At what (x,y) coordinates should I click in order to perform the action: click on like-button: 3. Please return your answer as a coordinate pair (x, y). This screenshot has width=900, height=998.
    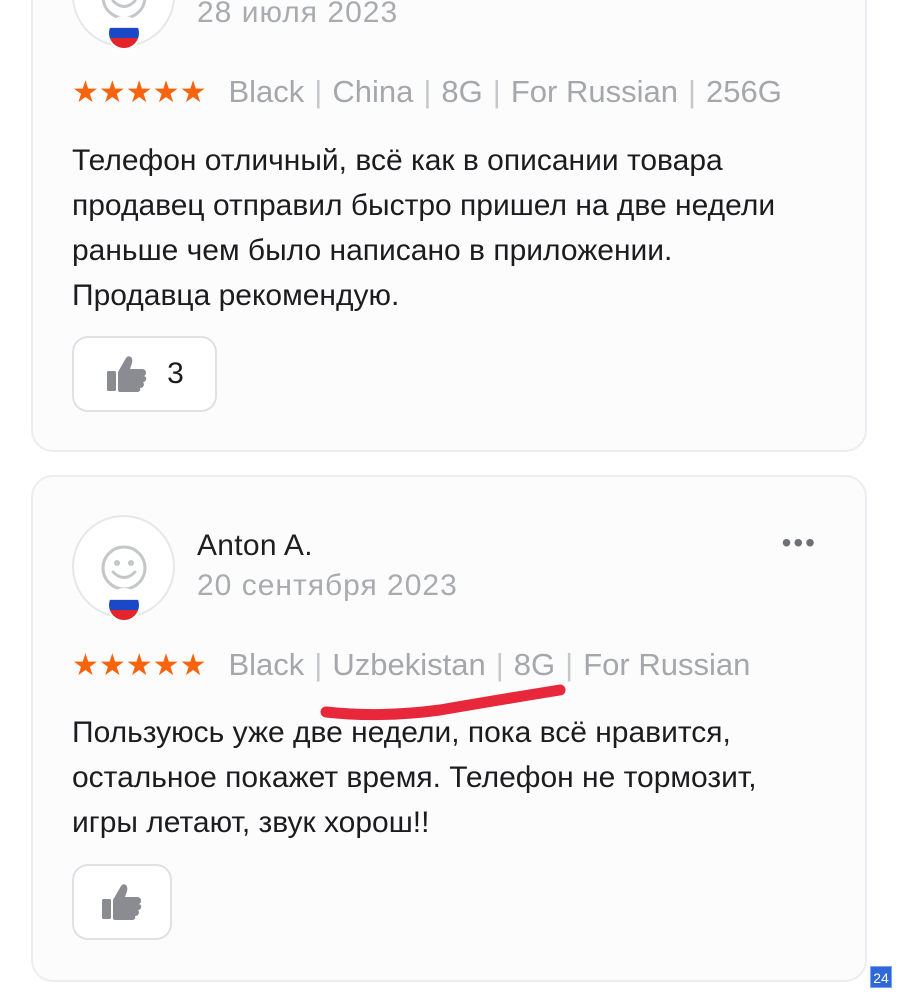
    Looking at the image, I should click on (144, 374).